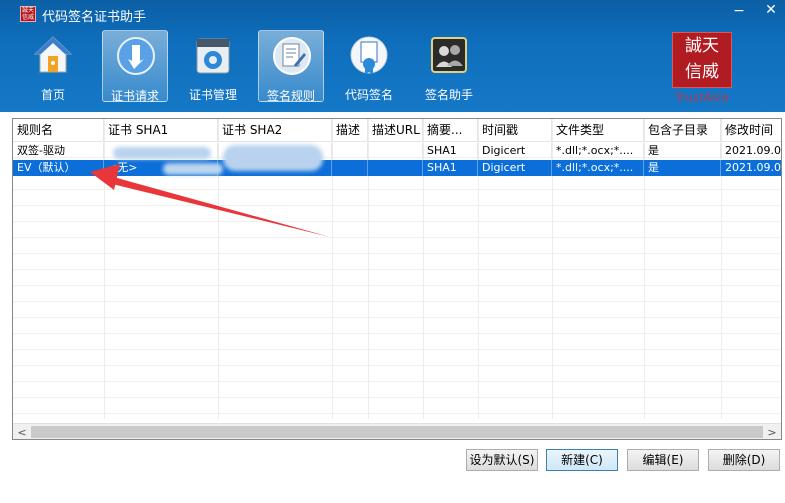 This screenshot has height=503, width=785. What do you see at coordinates (702, 72) in the screenshot?
I see `brand-line2: 信威` at bounding box center [702, 72].